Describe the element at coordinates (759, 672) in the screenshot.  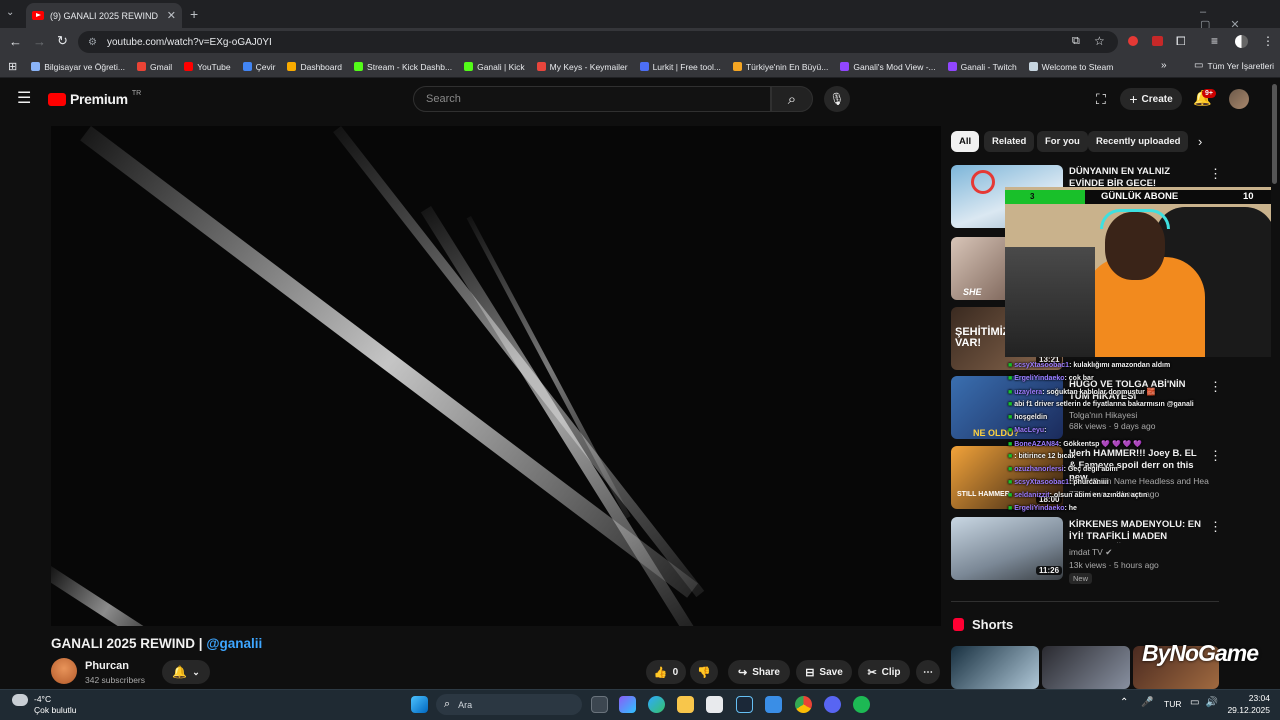
I see `share-button: ↪ Share` at that location.